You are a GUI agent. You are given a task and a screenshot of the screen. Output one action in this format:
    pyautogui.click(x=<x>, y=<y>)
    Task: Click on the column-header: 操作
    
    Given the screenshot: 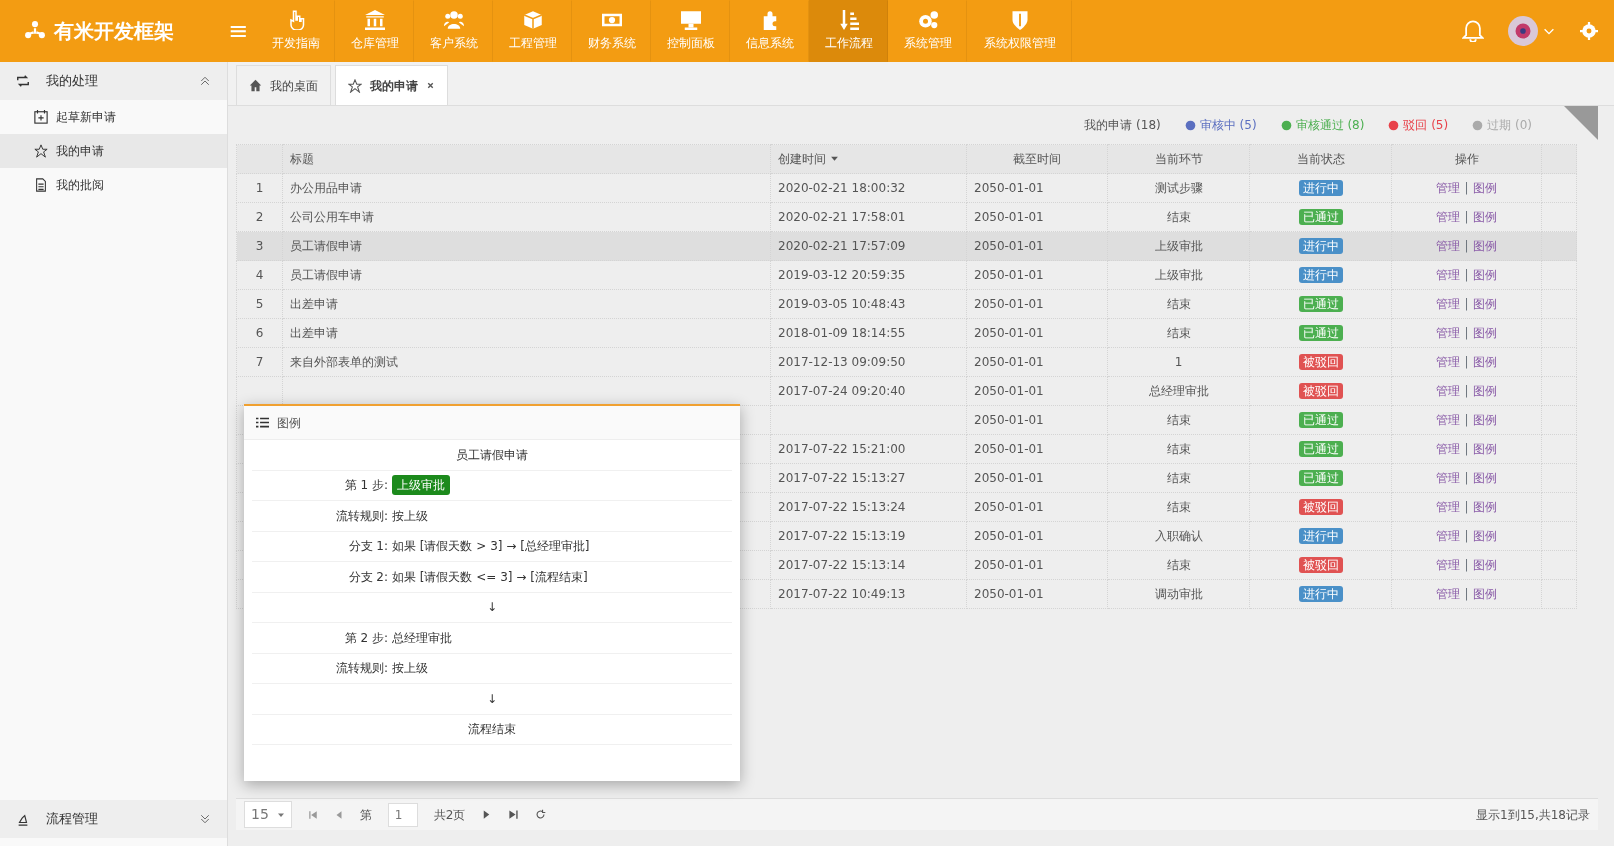 What is the action you would take?
    pyautogui.click(x=1466, y=159)
    